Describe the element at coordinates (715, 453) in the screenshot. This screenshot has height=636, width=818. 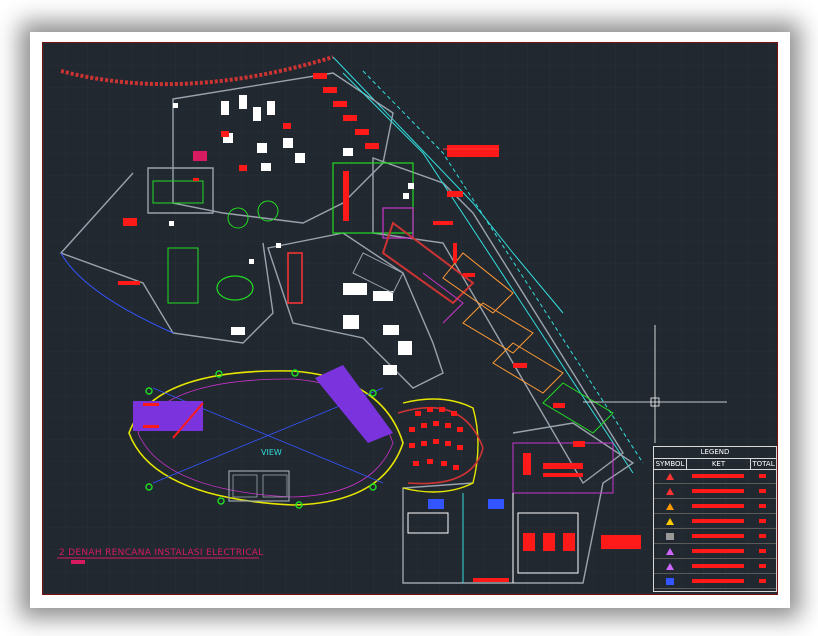
I see `legend-title: LEGEND` at that location.